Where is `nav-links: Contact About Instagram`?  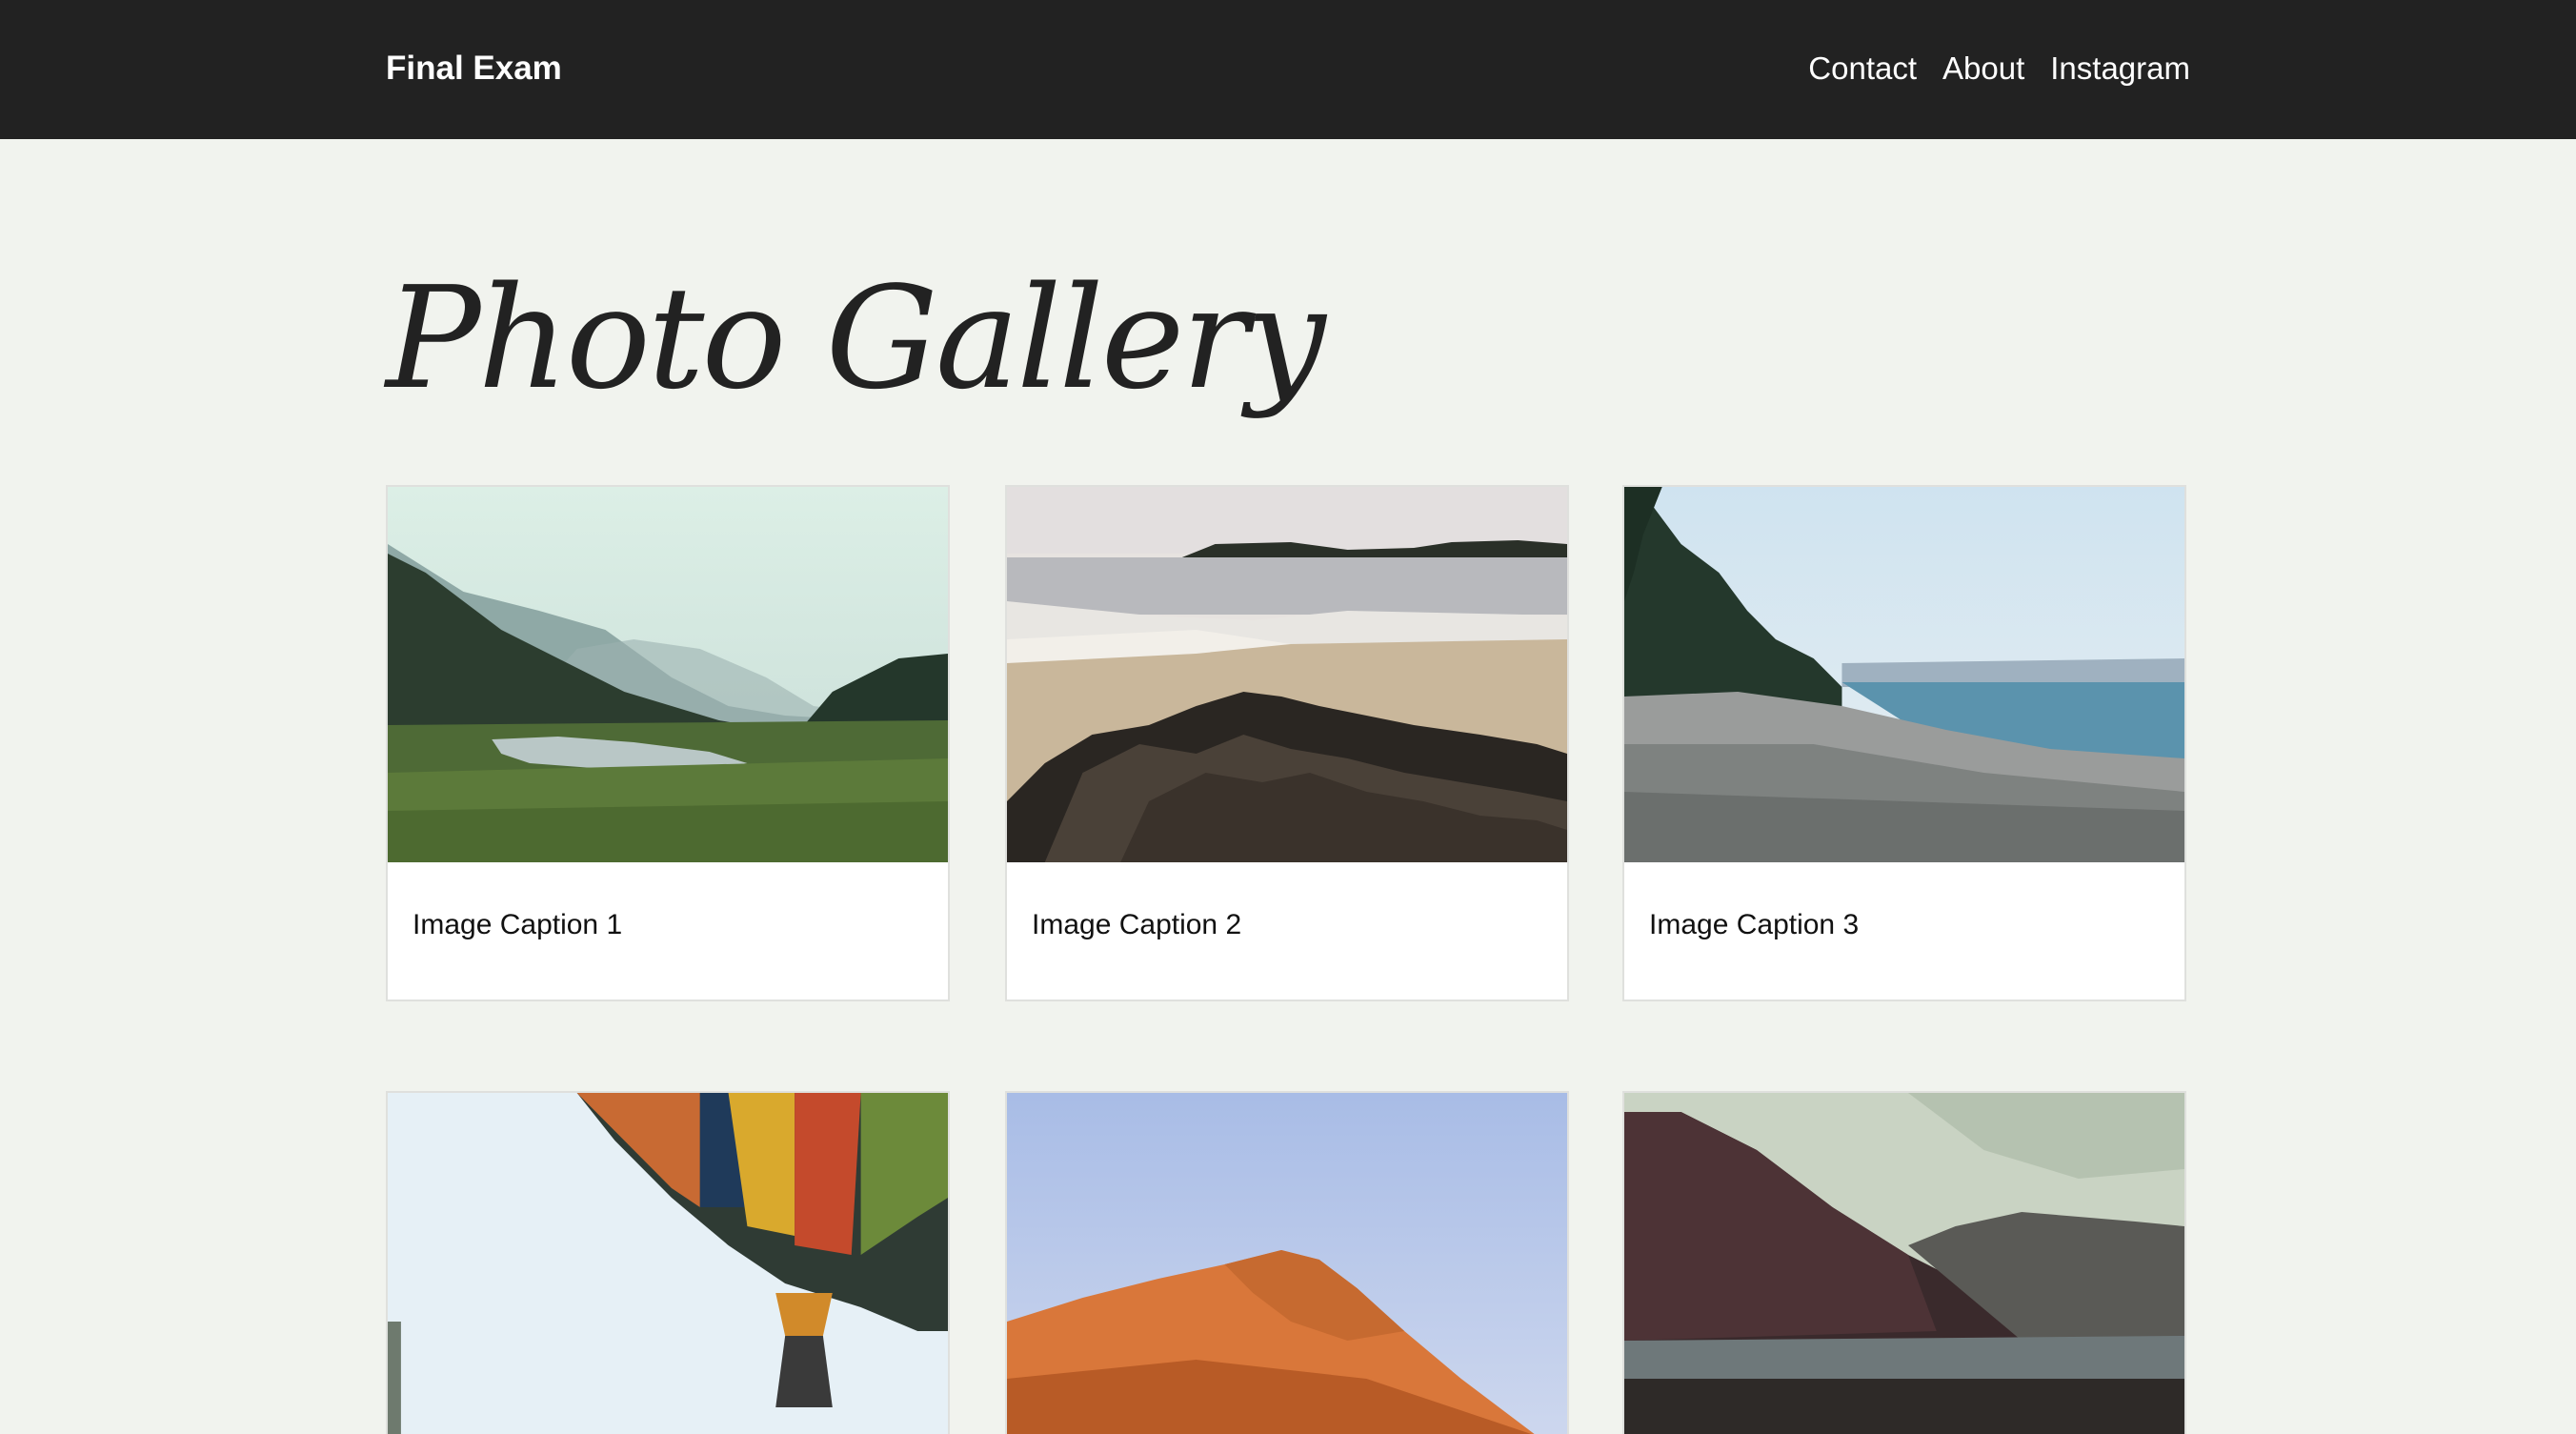 nav-links: Contact About Instagram is located at coordinates (1999, 69).